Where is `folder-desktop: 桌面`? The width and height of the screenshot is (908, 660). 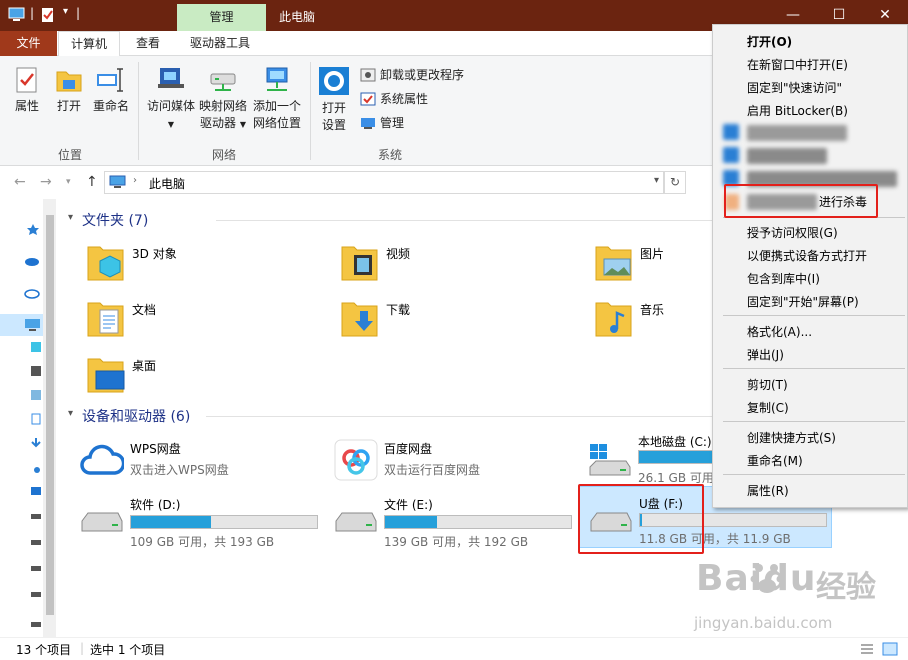
folder-desktop: 桌面 is located at coordinates (206, 380).